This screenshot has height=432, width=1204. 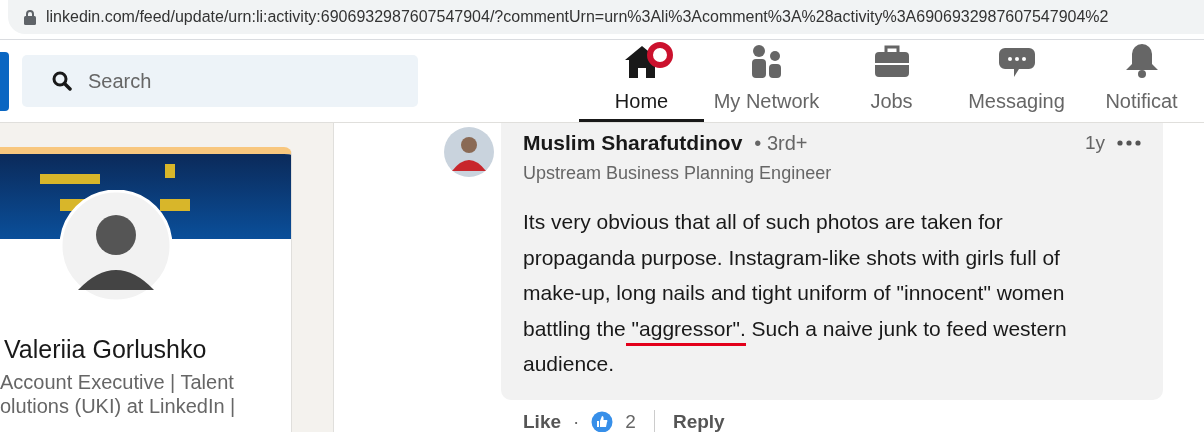 I want to click on commenter-avatar, so click(x=469, y=152).